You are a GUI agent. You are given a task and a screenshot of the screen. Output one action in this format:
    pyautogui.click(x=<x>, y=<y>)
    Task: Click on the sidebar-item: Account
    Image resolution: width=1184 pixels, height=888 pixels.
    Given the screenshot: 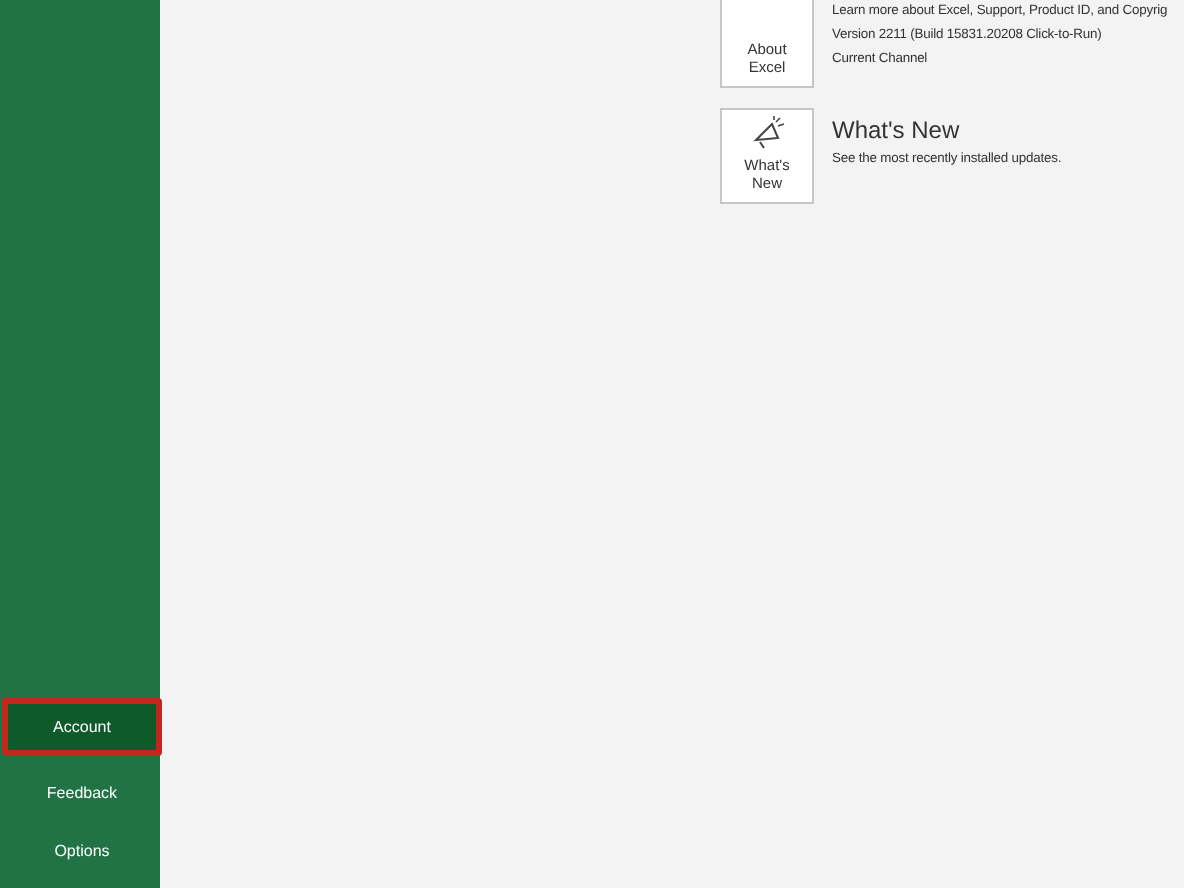 What is the action you would take?
    pyautogui.click(x=82, y=727)
    